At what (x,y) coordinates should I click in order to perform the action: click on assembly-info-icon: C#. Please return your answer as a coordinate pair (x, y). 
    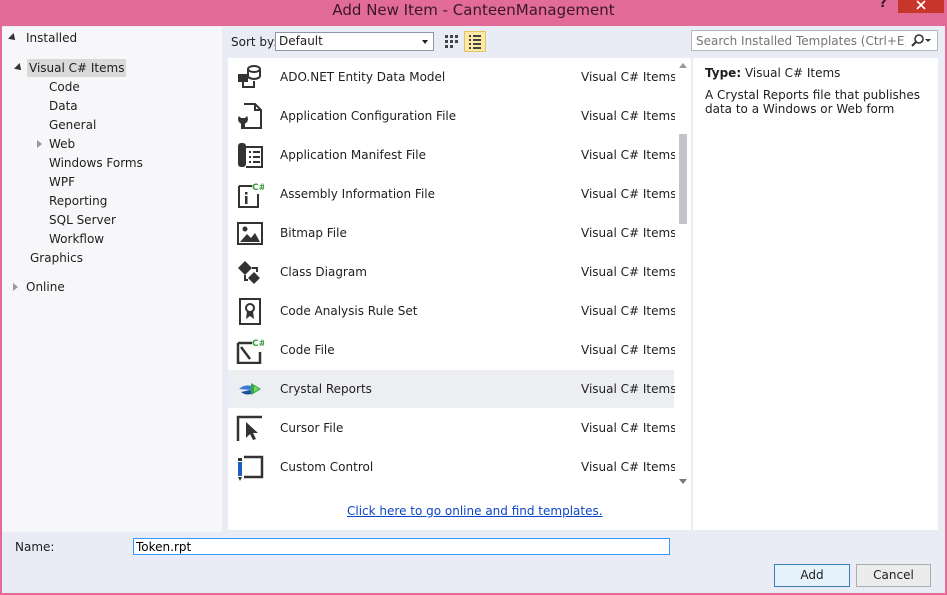
    Looking at the image, I should click on (251, 194).